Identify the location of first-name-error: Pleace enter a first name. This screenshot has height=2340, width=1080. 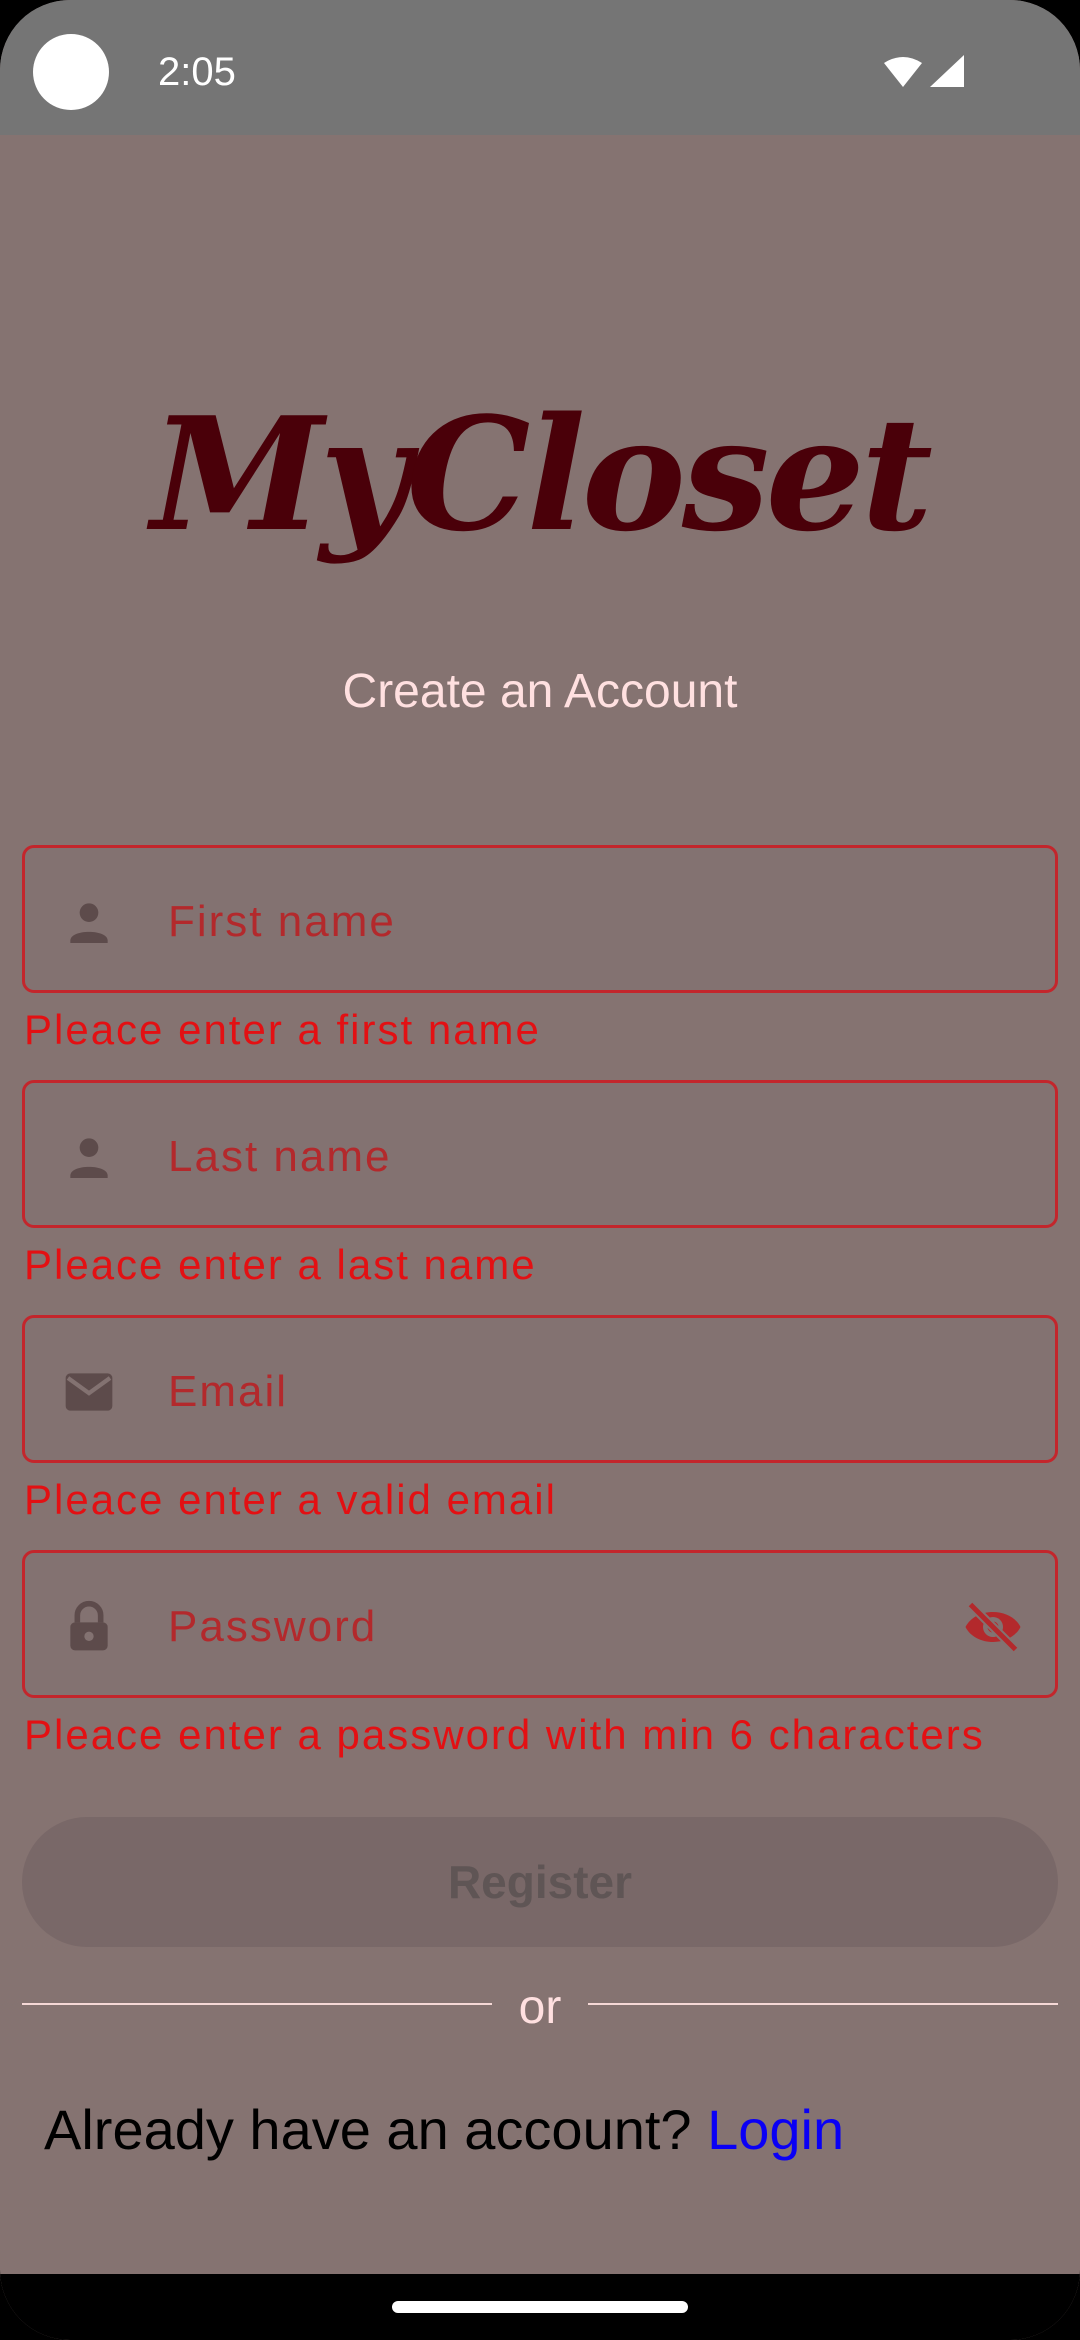
(282, 1029).